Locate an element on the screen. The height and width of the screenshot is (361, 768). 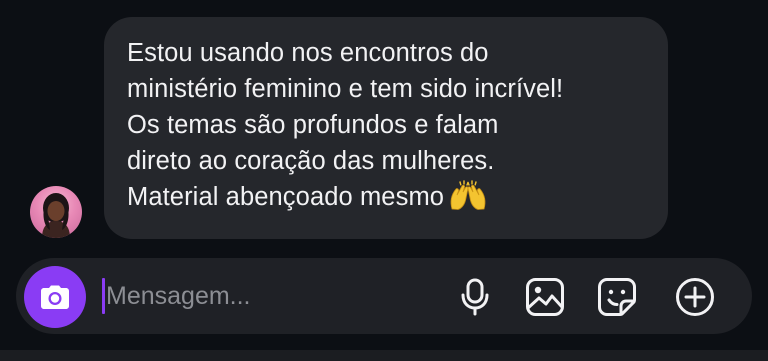
sticker-button is located at coordinates (617, 297).